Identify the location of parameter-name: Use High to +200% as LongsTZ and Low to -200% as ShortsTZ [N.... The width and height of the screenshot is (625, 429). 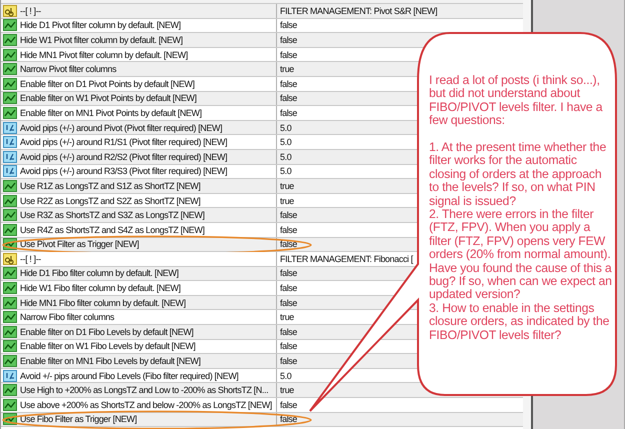
(144, 390).